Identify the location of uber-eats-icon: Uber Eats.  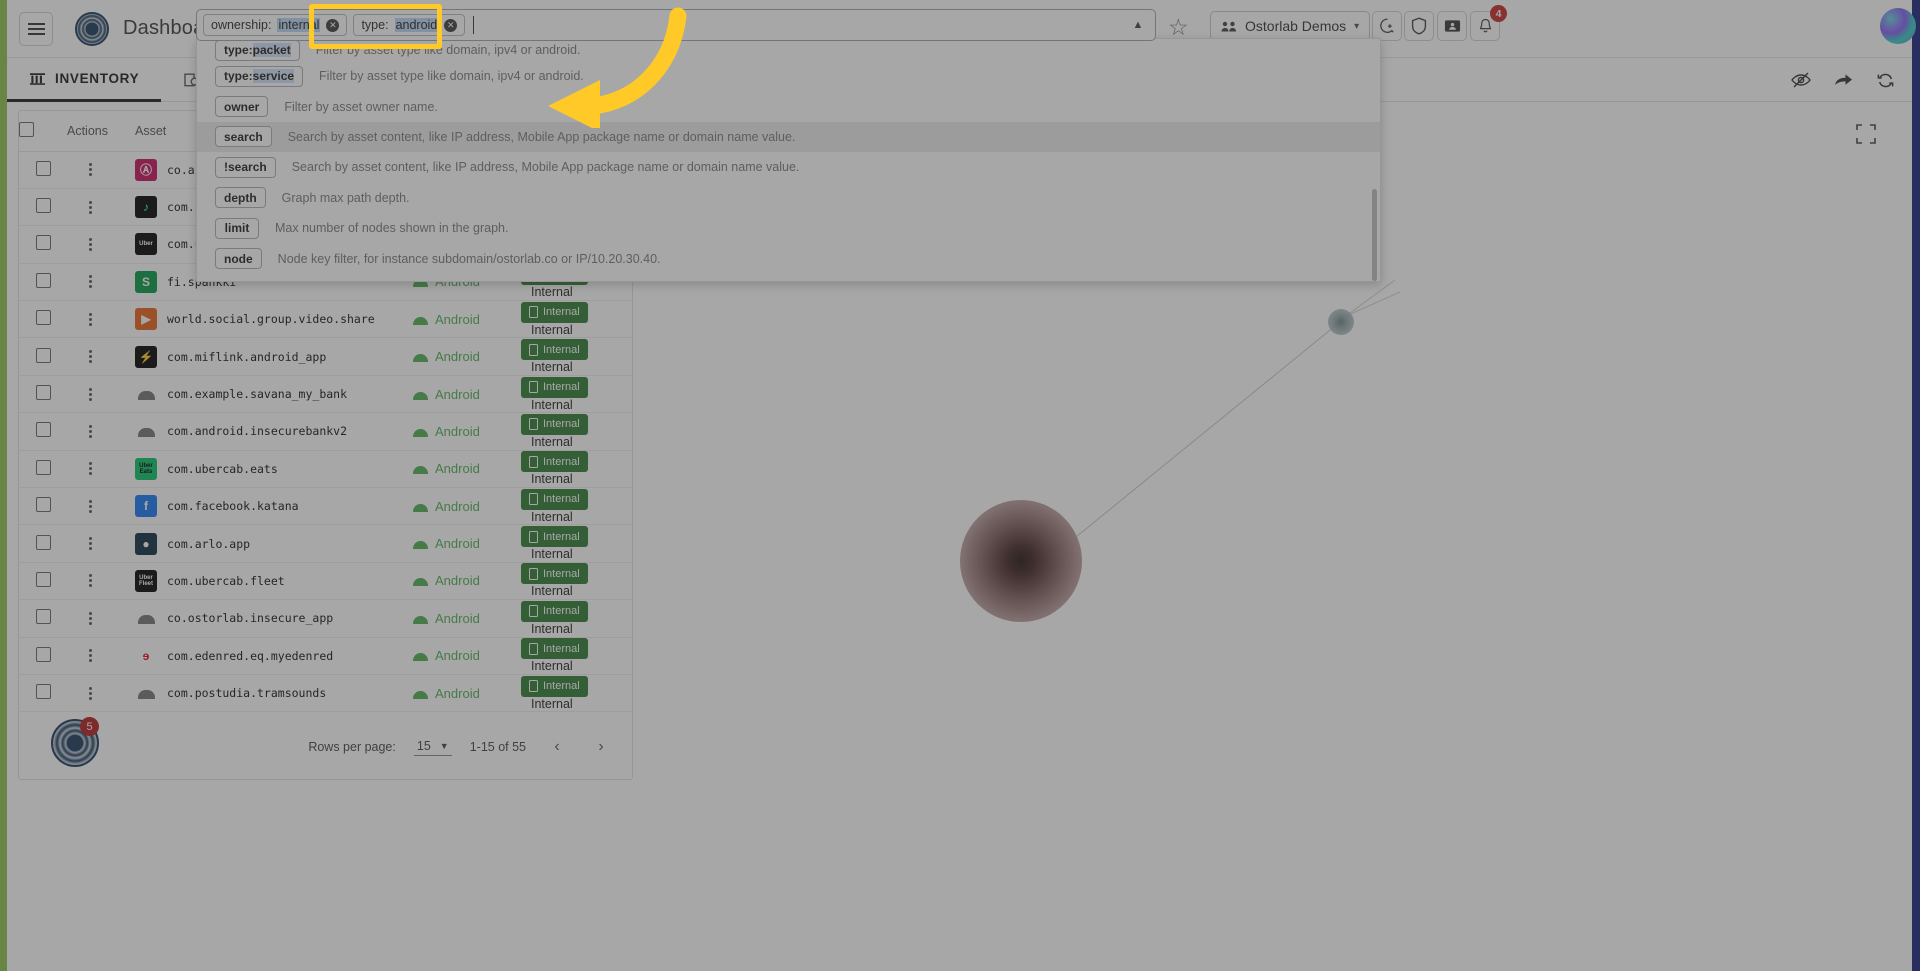
(146, 468).